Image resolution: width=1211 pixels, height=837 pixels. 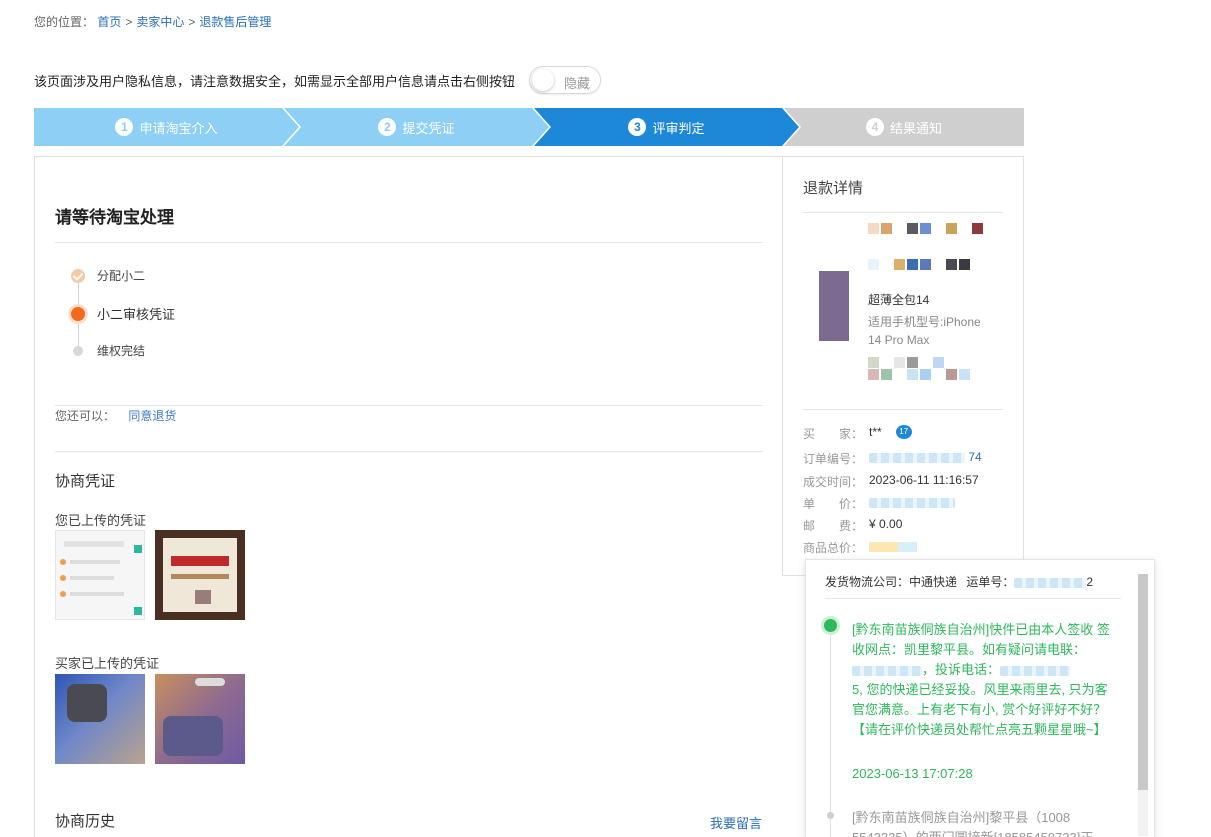 What do you see at coordinates (925, 458) in the screenshot?
I see `order-number: 74` at bounding box center [925, 458].